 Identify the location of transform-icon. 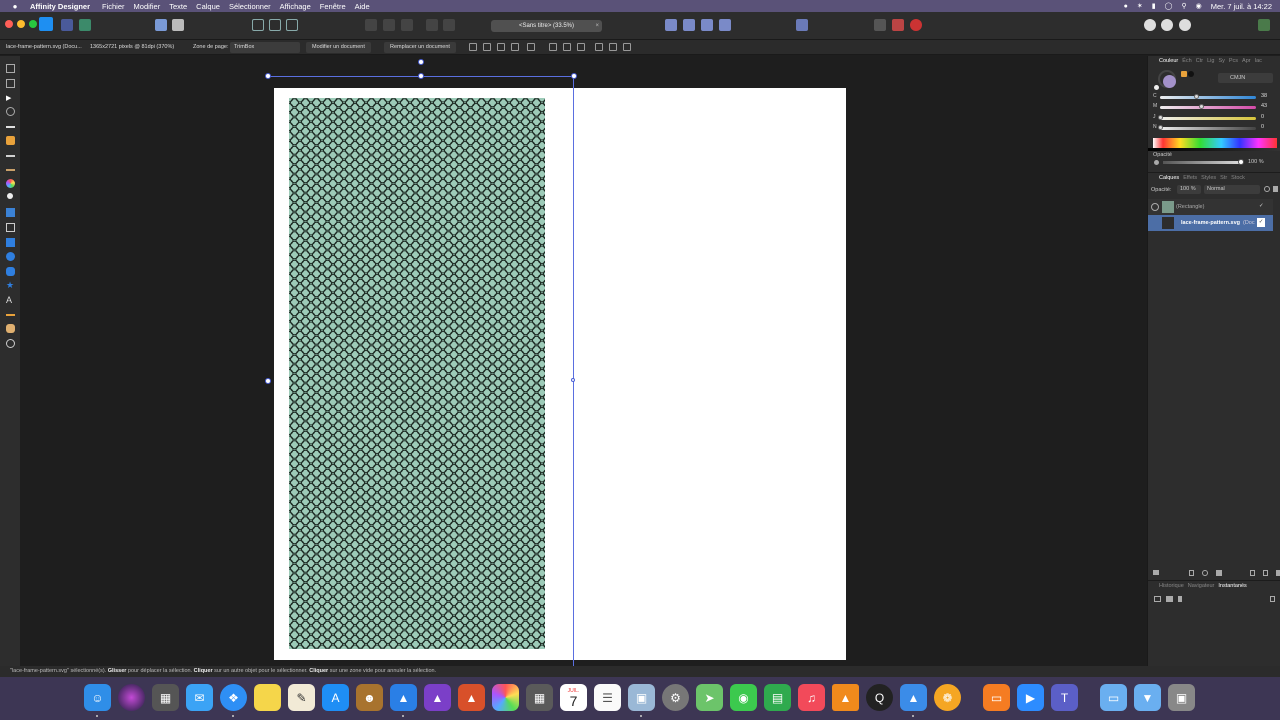
(449, 25).